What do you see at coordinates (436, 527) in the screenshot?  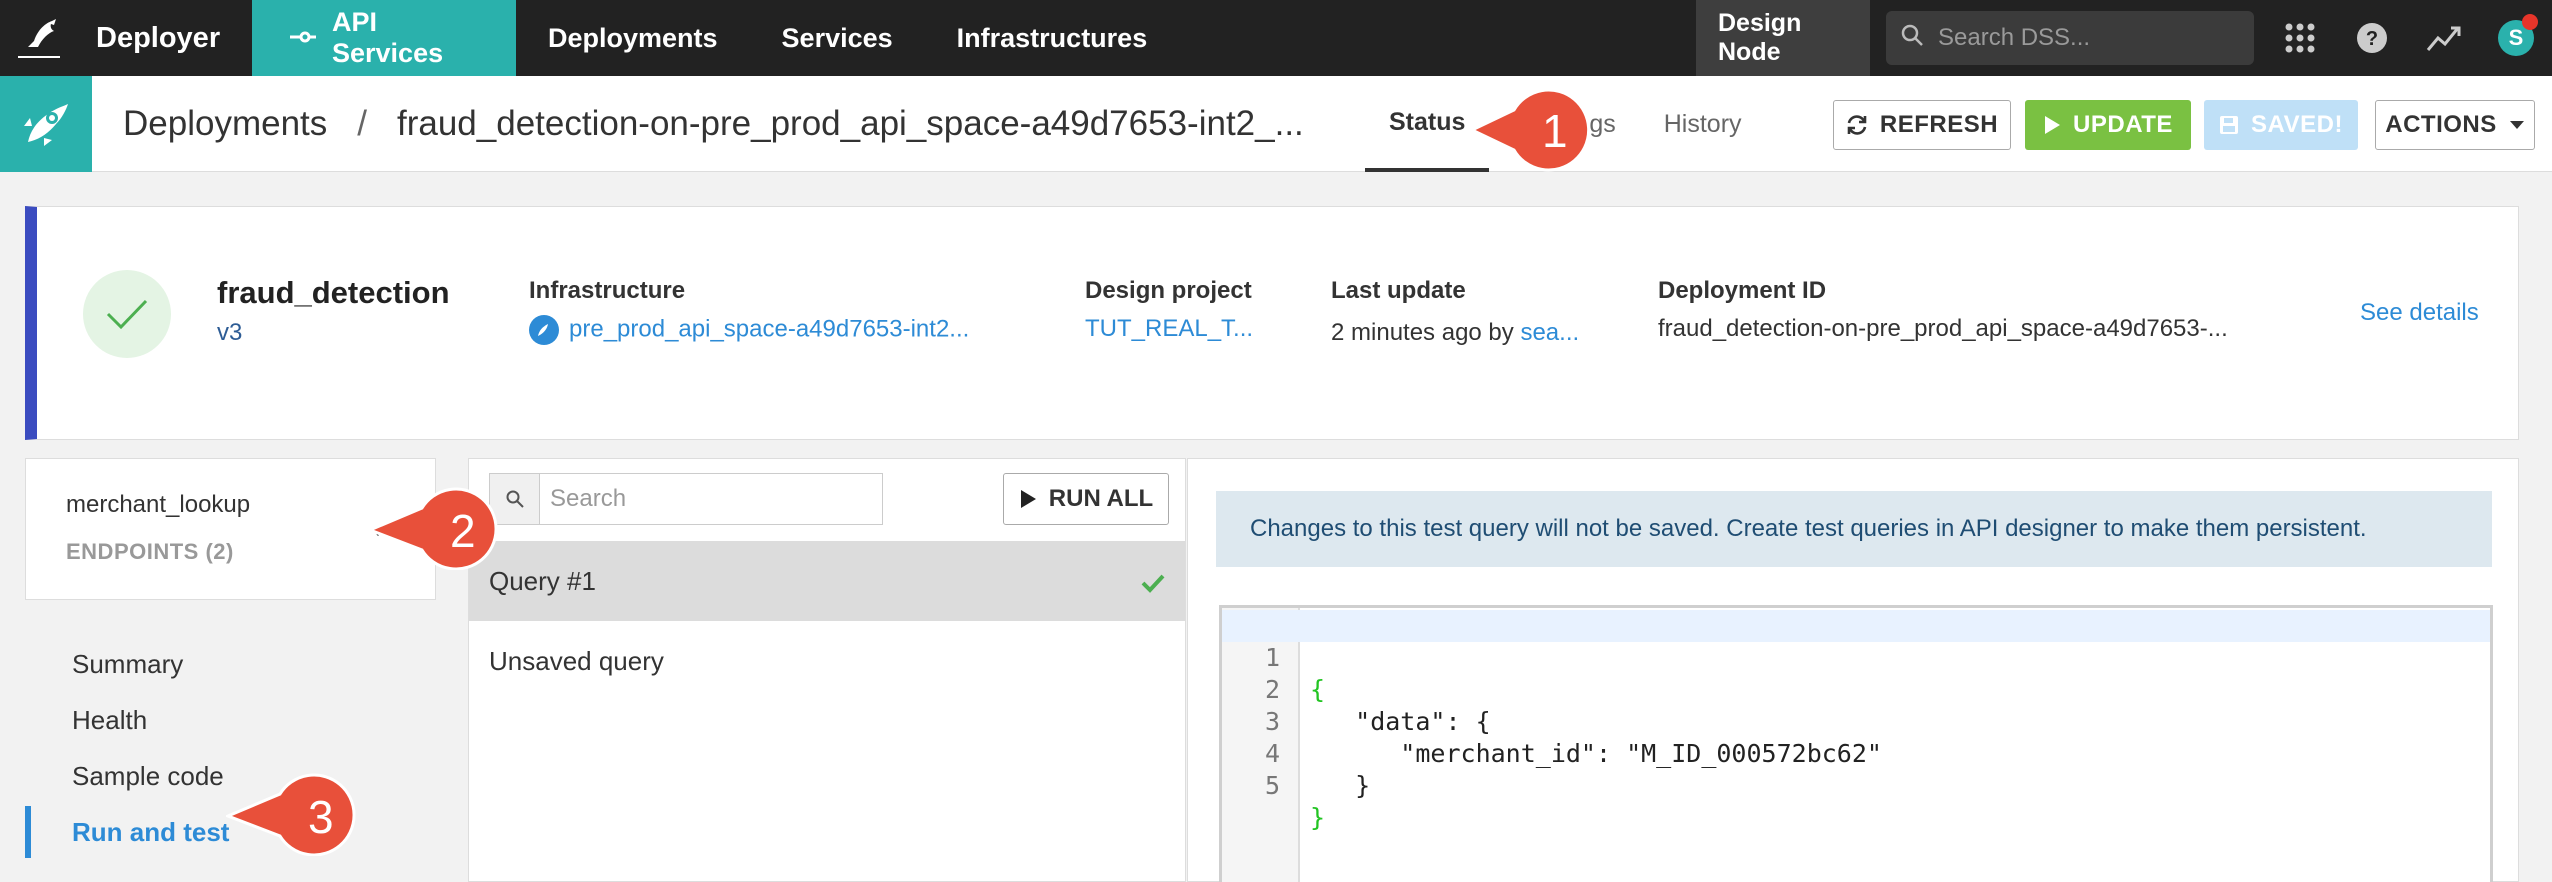 I see `callout-marker-2: 2` at bounding box center [436, 527].